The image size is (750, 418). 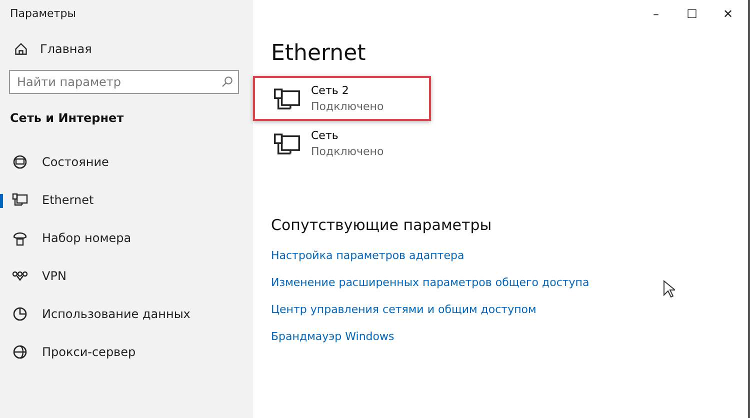 I want to click on network-item: Сеть 2 Подключено, so click(x=342, y=98).